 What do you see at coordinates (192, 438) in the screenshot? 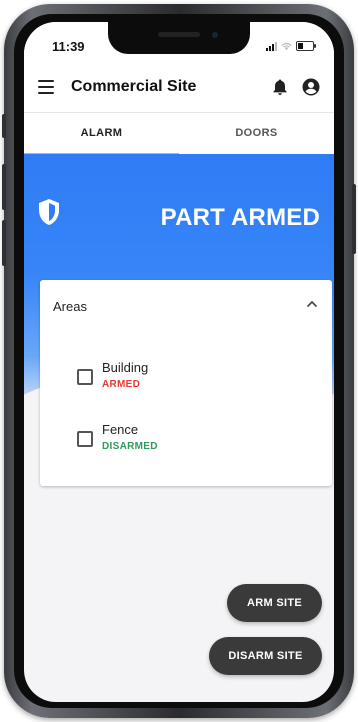
I see `area-item-fence: Fence DISARMED` at bounding box center [192, 438].